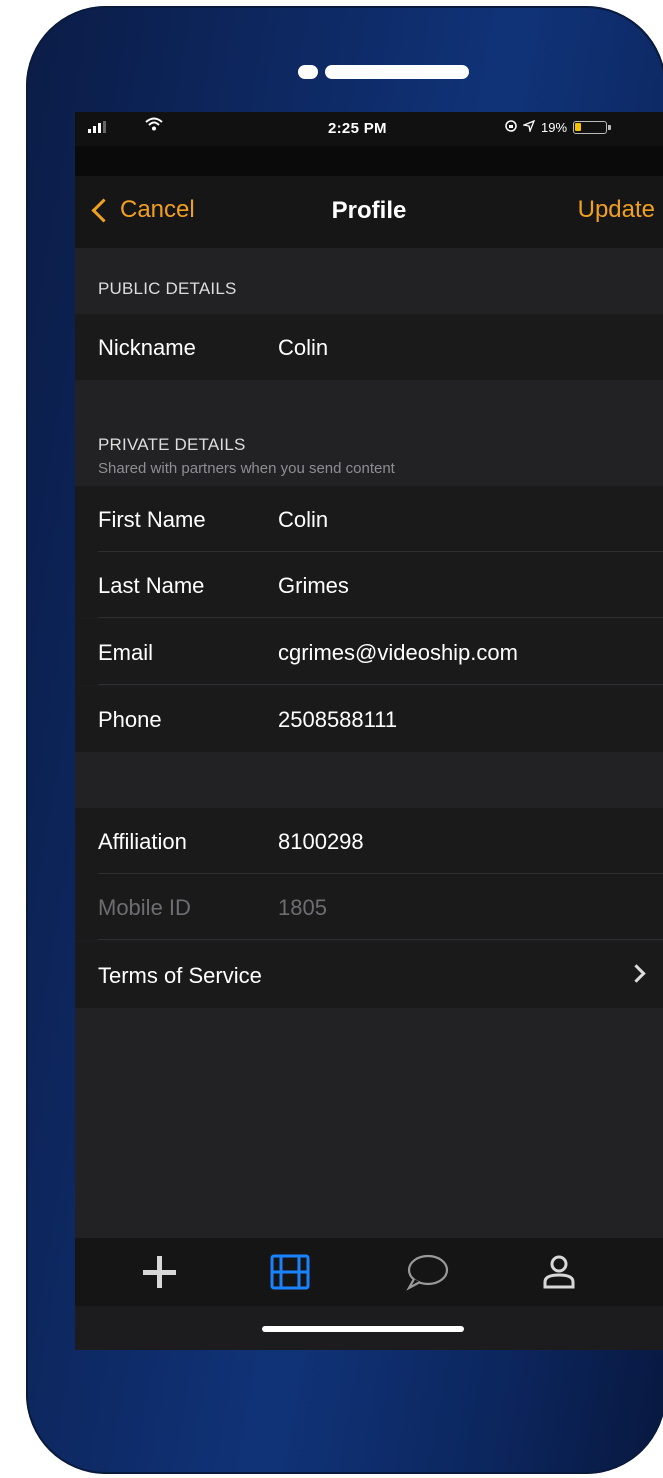 The image size is (663, 1478). What do you see at coordinates (152, 519) in the screenshot?
I see `first-name-label: First Name` at bounding box center [152, 519].